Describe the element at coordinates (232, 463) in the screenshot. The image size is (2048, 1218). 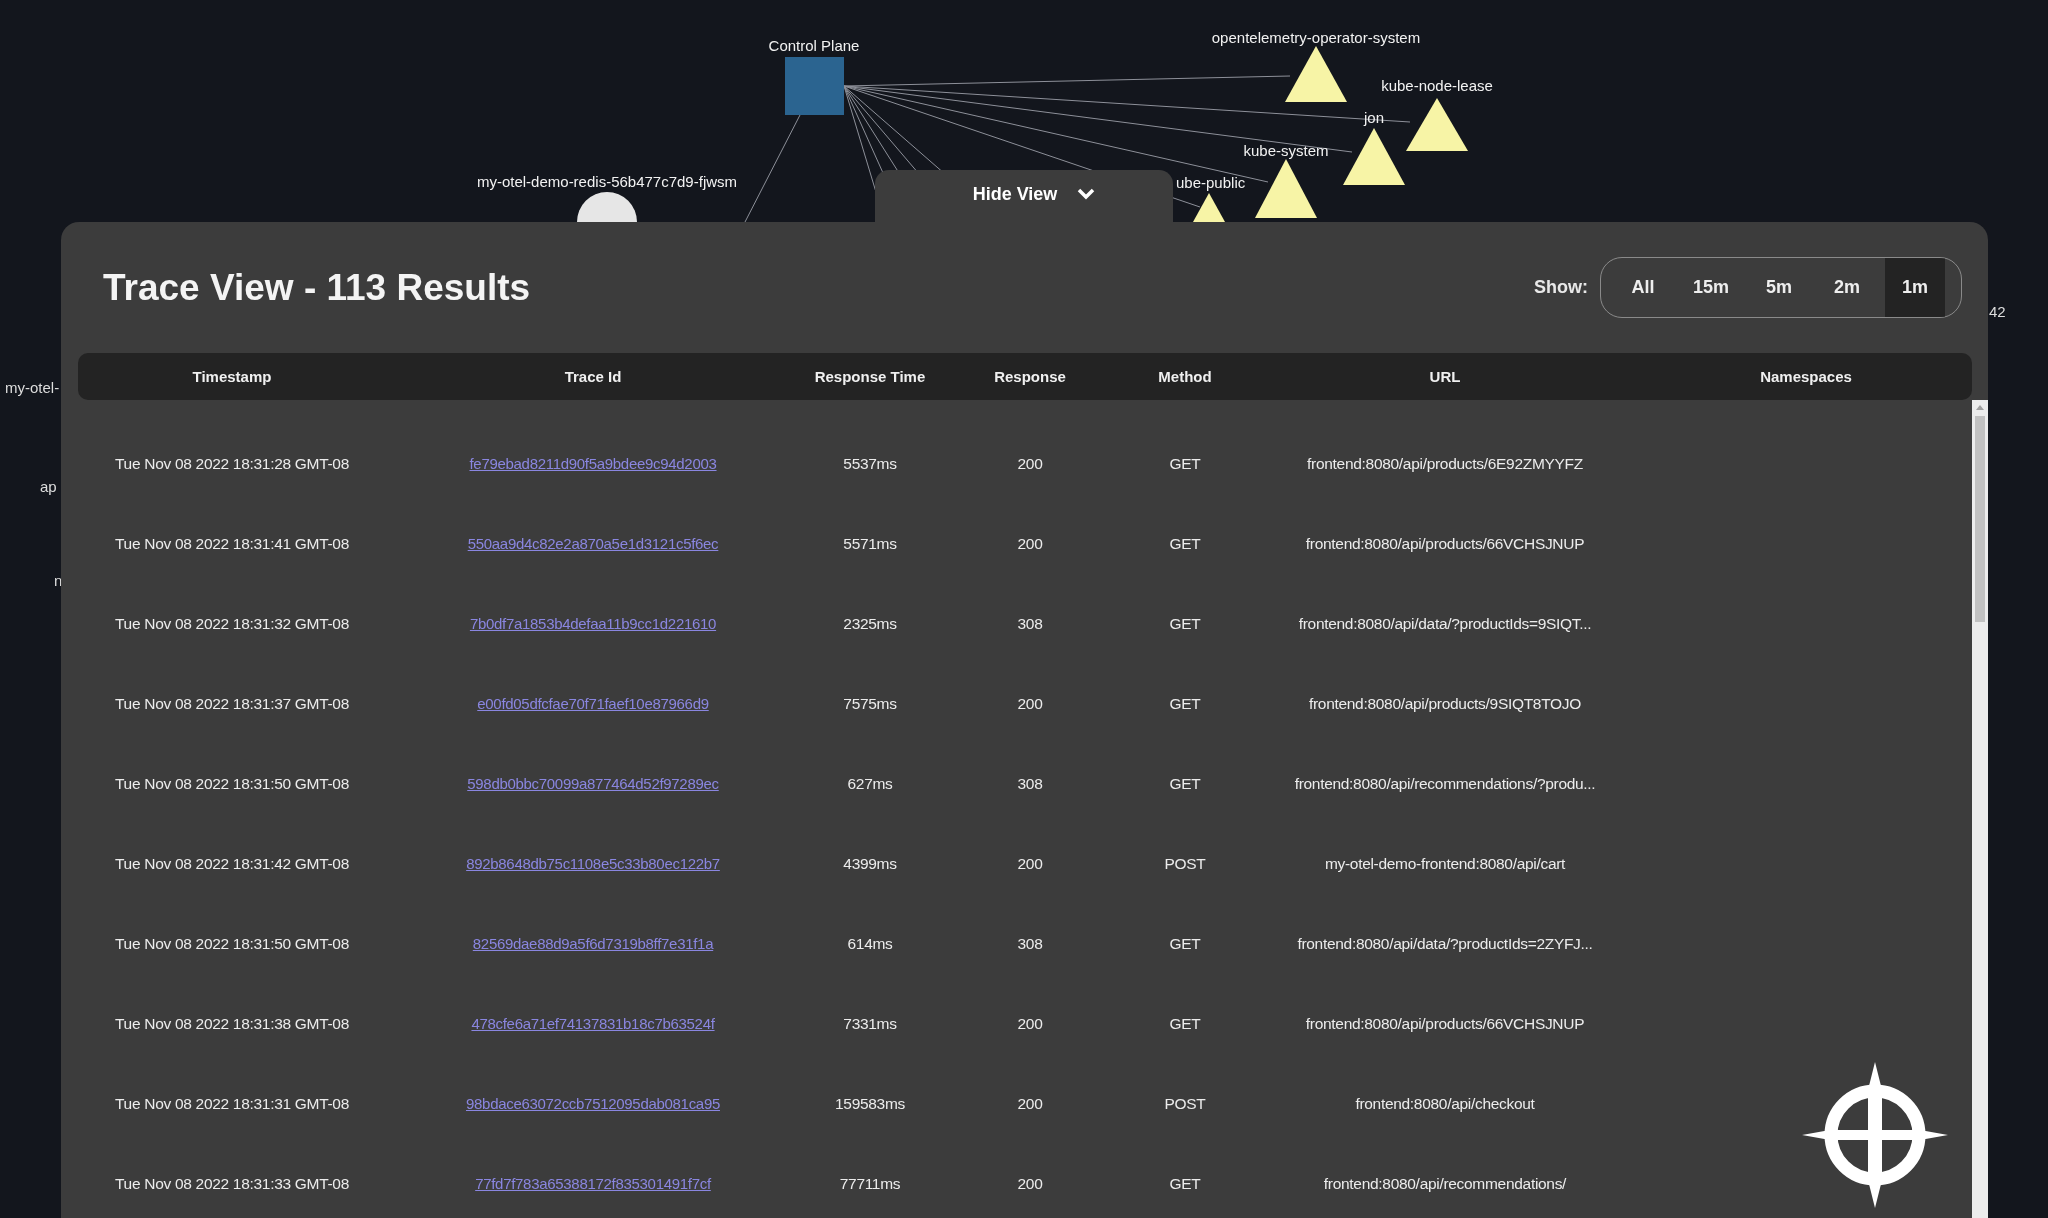
I see `table-cell: Tue Nov 08 2022 18:31:28 GMT-08` at that location.